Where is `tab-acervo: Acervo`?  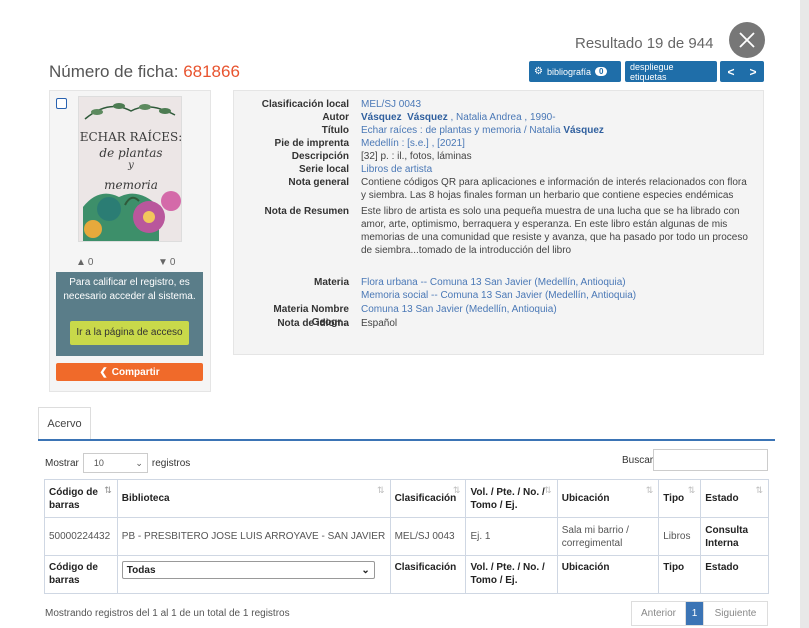
tab-acervo: Acervo is located at coordinates (64, 423).